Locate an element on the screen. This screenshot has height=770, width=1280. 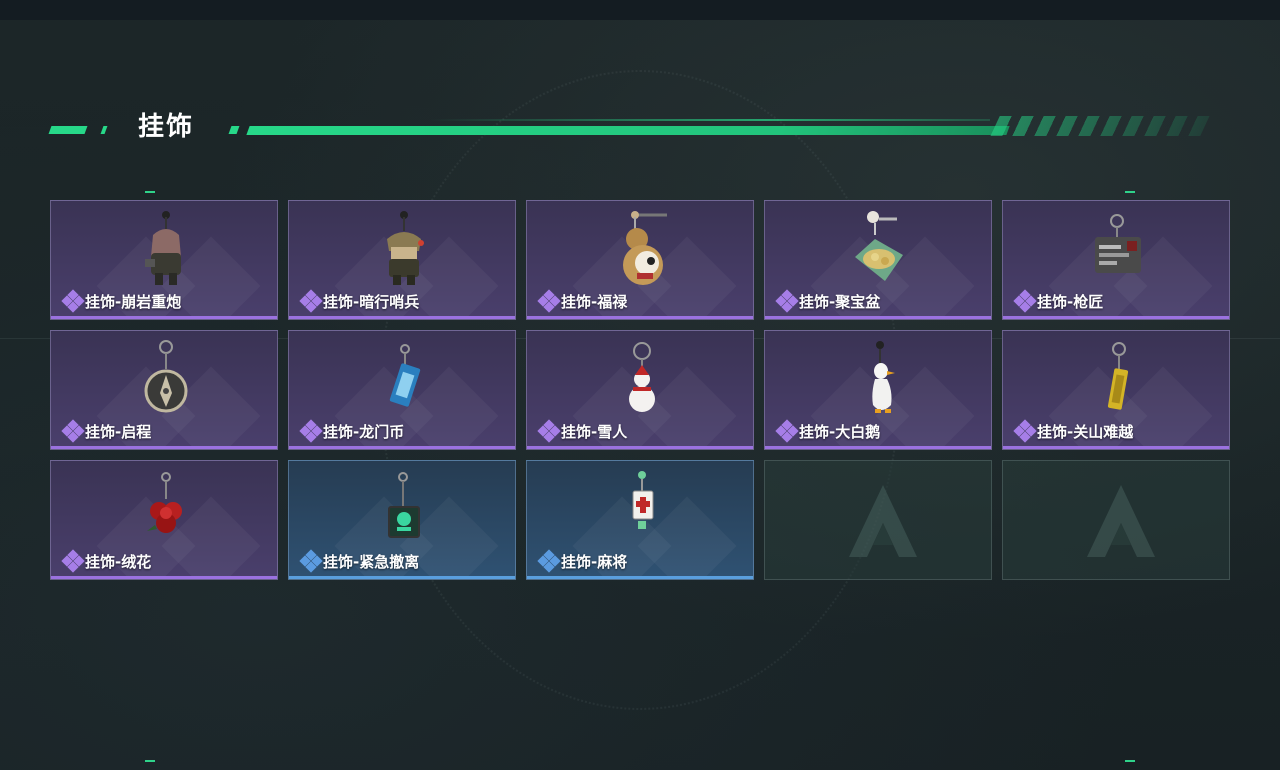
snowman-charm-icon is located at coordinates (642, 377).